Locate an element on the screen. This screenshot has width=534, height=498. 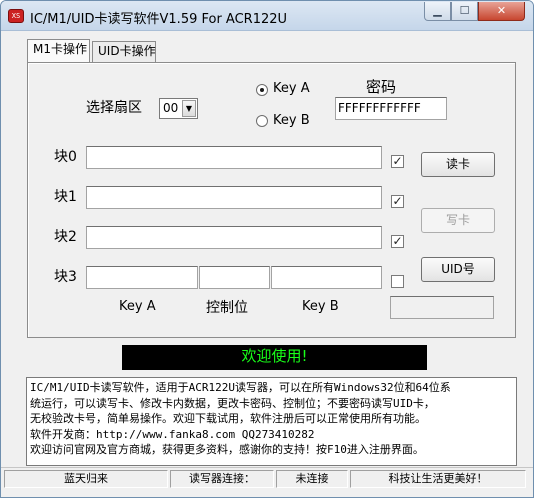
sector-select: 00 ▼ is located at coordinates (178, 108).